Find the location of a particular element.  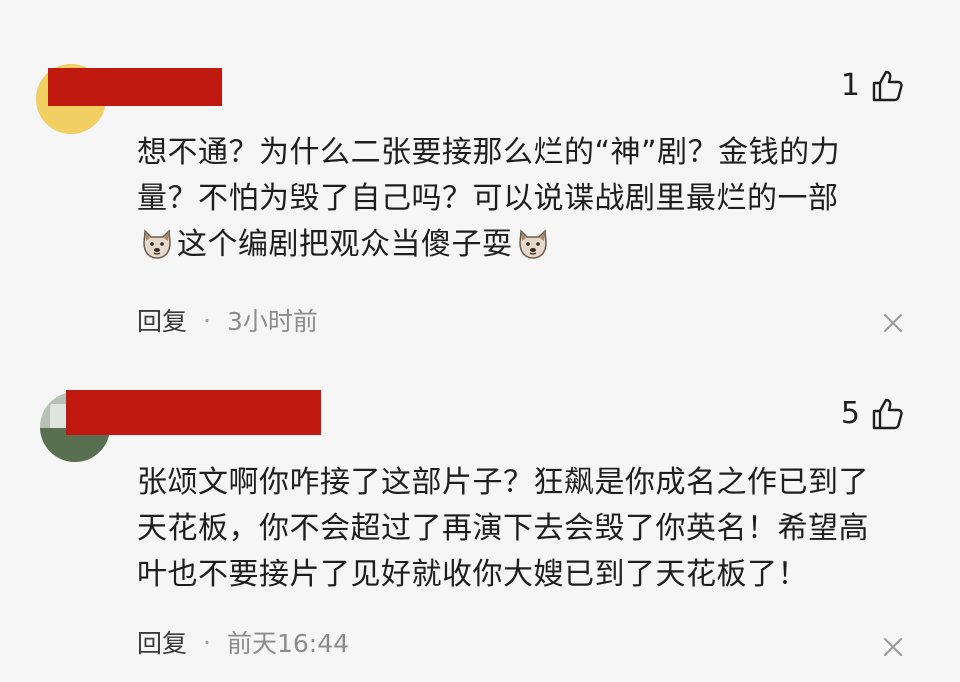

timestamp: 3小时前 is located at coordinates (272, 321).